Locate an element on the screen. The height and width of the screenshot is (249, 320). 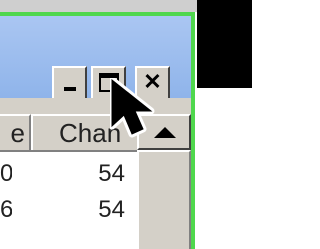
window-top-edge is located at coordinates (98, 6).